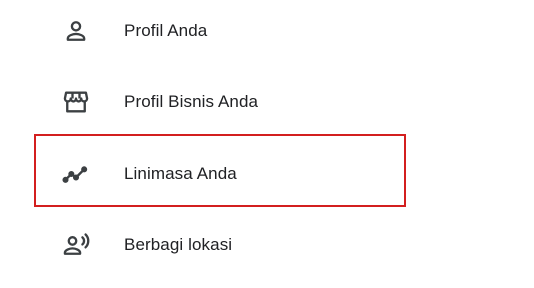 The image size is (534, 288). Describe the element at coordinates (76, 245) in the screenshot. I see `share-location-person-icon` at that location.